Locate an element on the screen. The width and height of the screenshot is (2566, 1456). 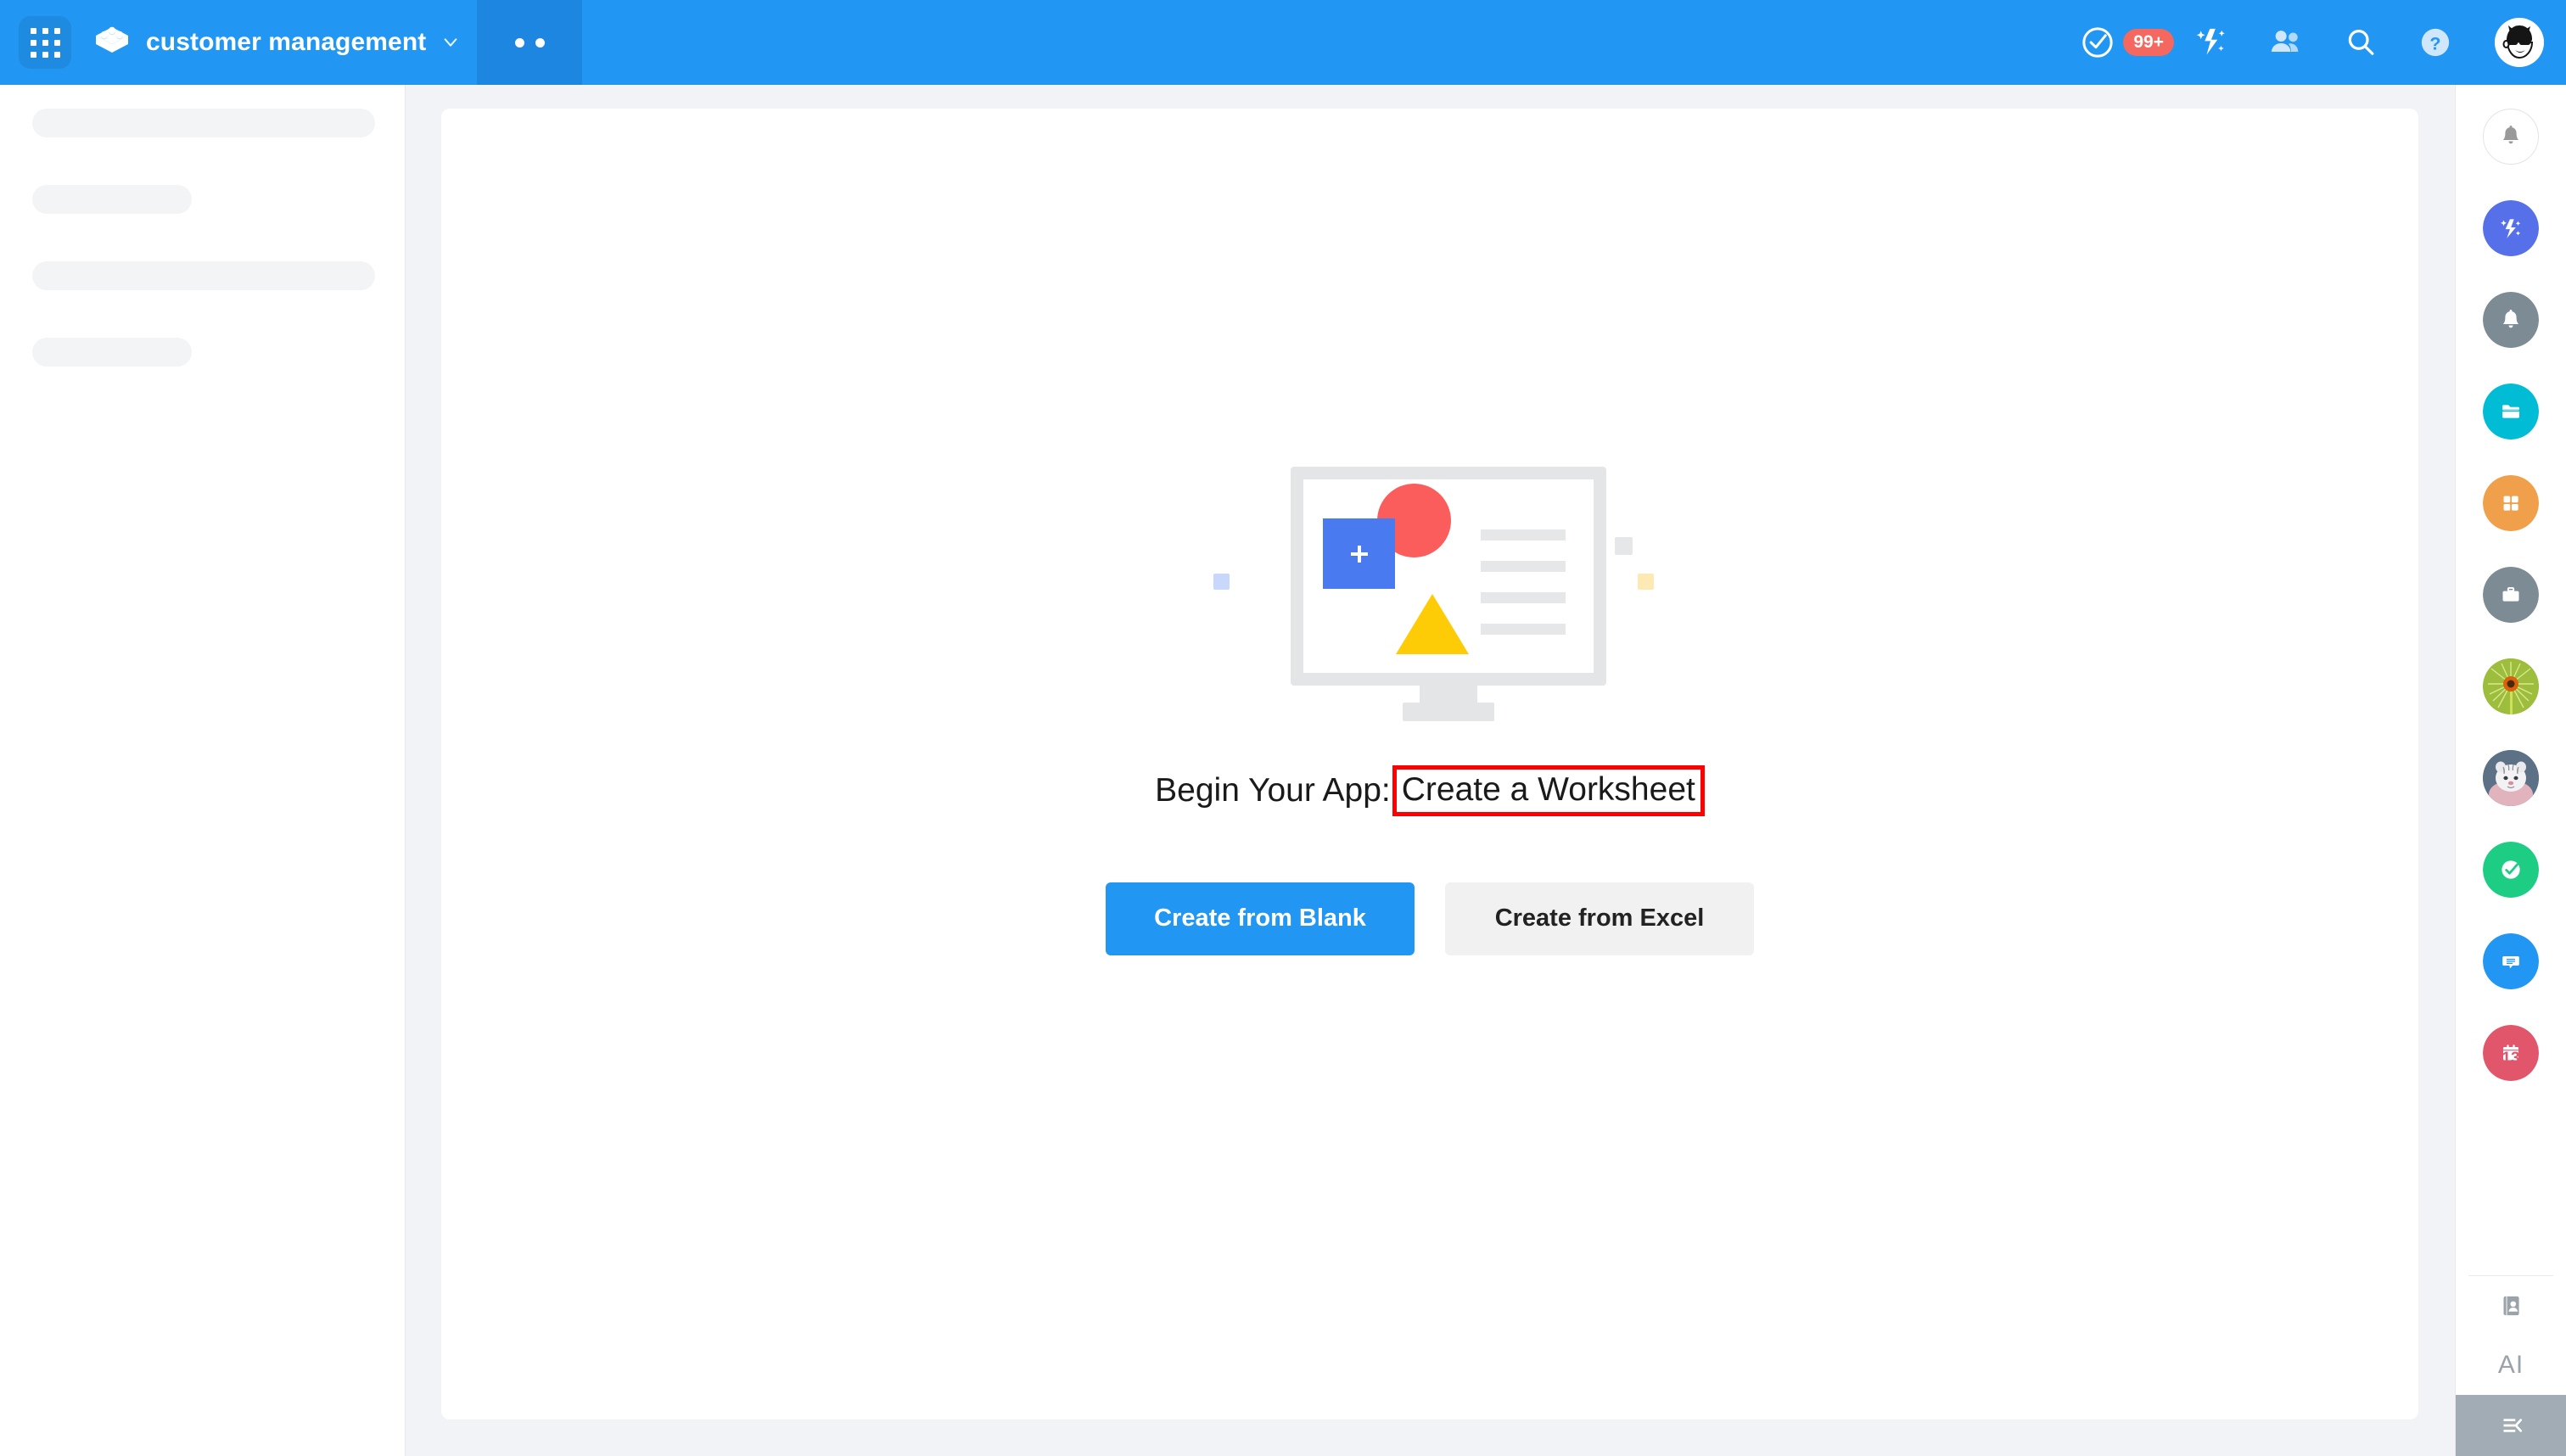
apps-grid-icon is located at coordinates (45, 42).